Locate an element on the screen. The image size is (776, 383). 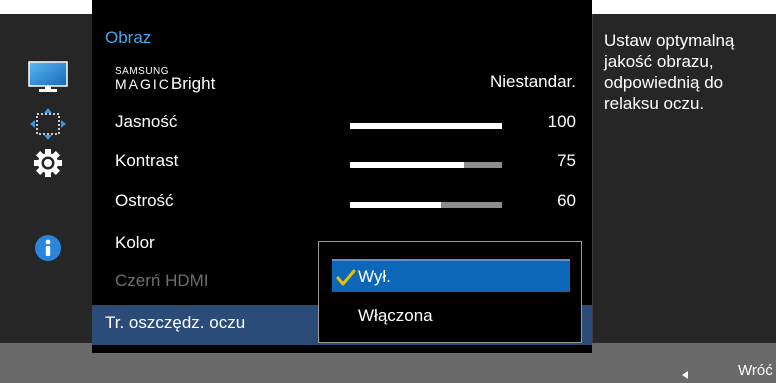
info-icon is located at coordinates (48, 248).